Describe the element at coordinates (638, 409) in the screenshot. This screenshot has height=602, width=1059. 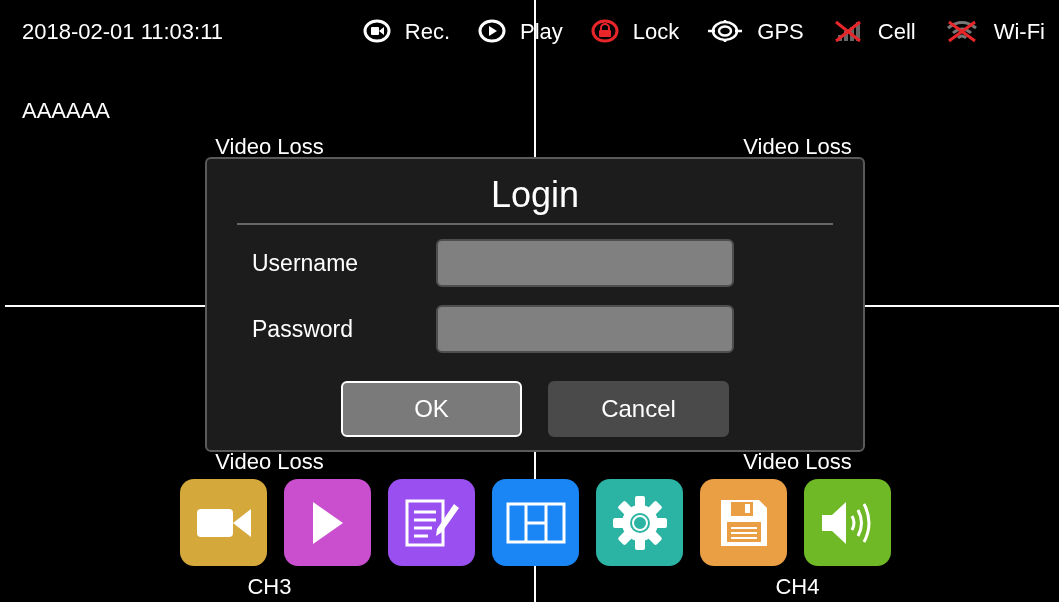
I see `dialog-button: Cancel` at that location.